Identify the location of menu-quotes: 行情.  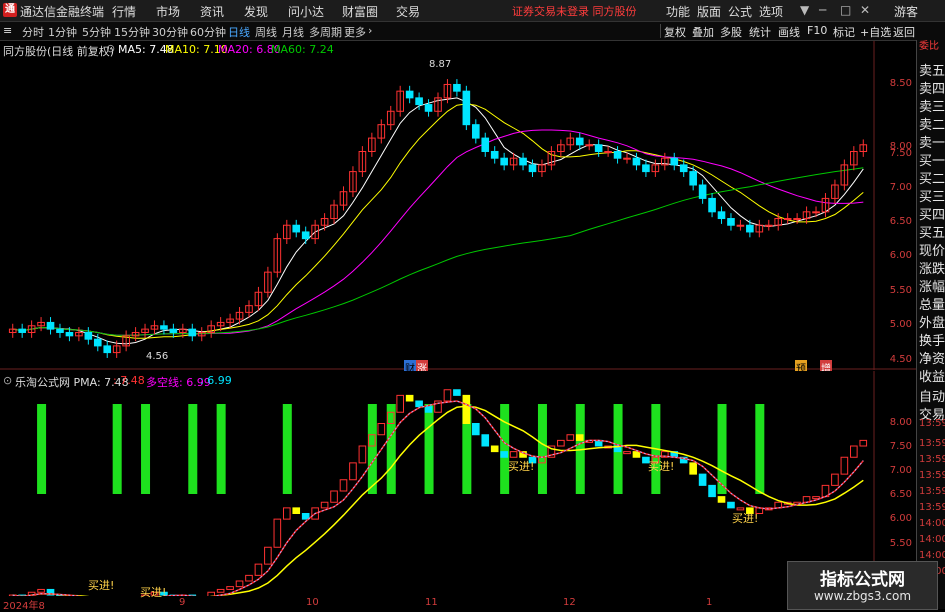
(124, 11).